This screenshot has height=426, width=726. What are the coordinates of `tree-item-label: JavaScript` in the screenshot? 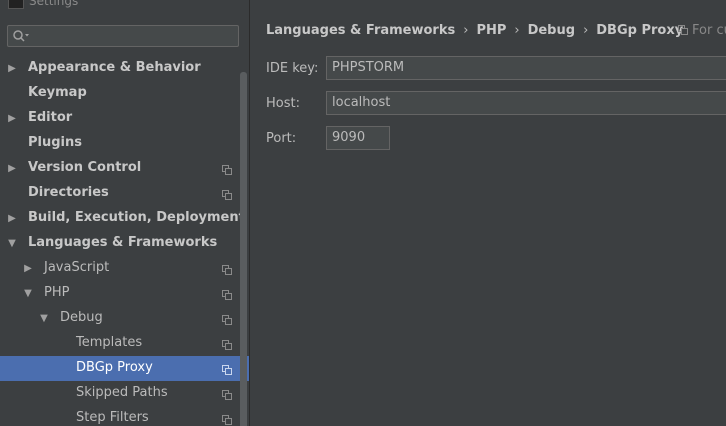 It's located at (77, 267).